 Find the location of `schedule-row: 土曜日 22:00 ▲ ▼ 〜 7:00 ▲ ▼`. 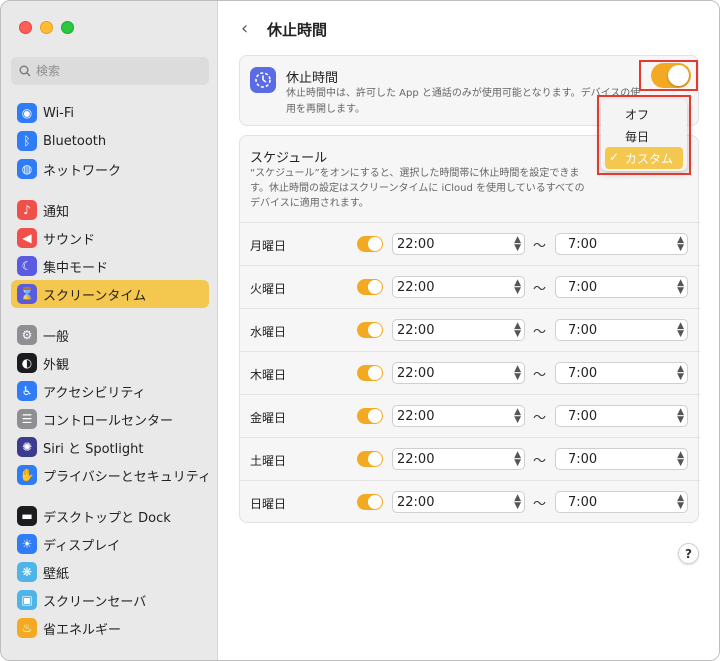

schedule-row: 土曜日 22:00 ▲ ▼ 〜 7:00 ▲ ▼ is located at coordinates (470, 458).